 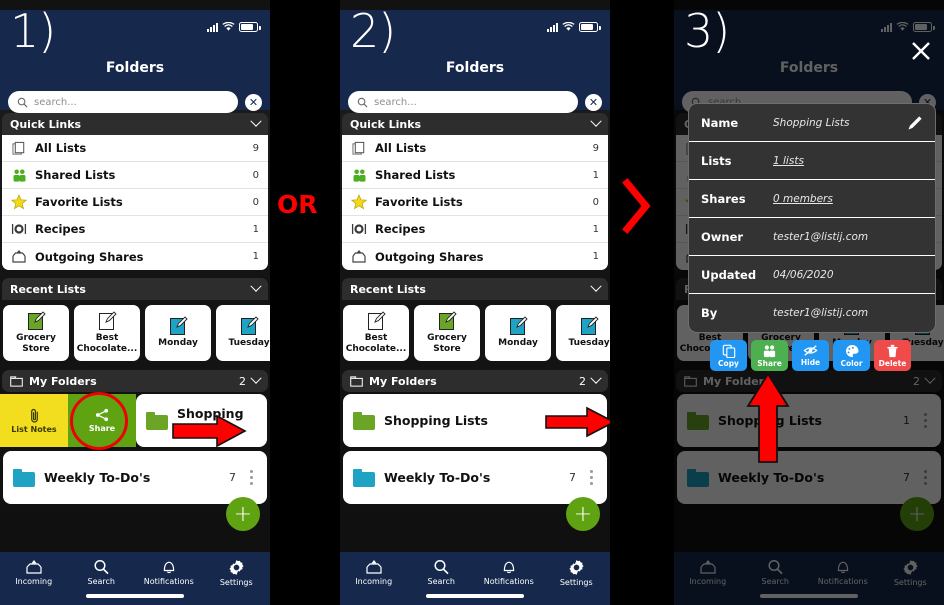 I want to click on detail-row-by: By tester1@listij.com, so click(x=812, y=313).